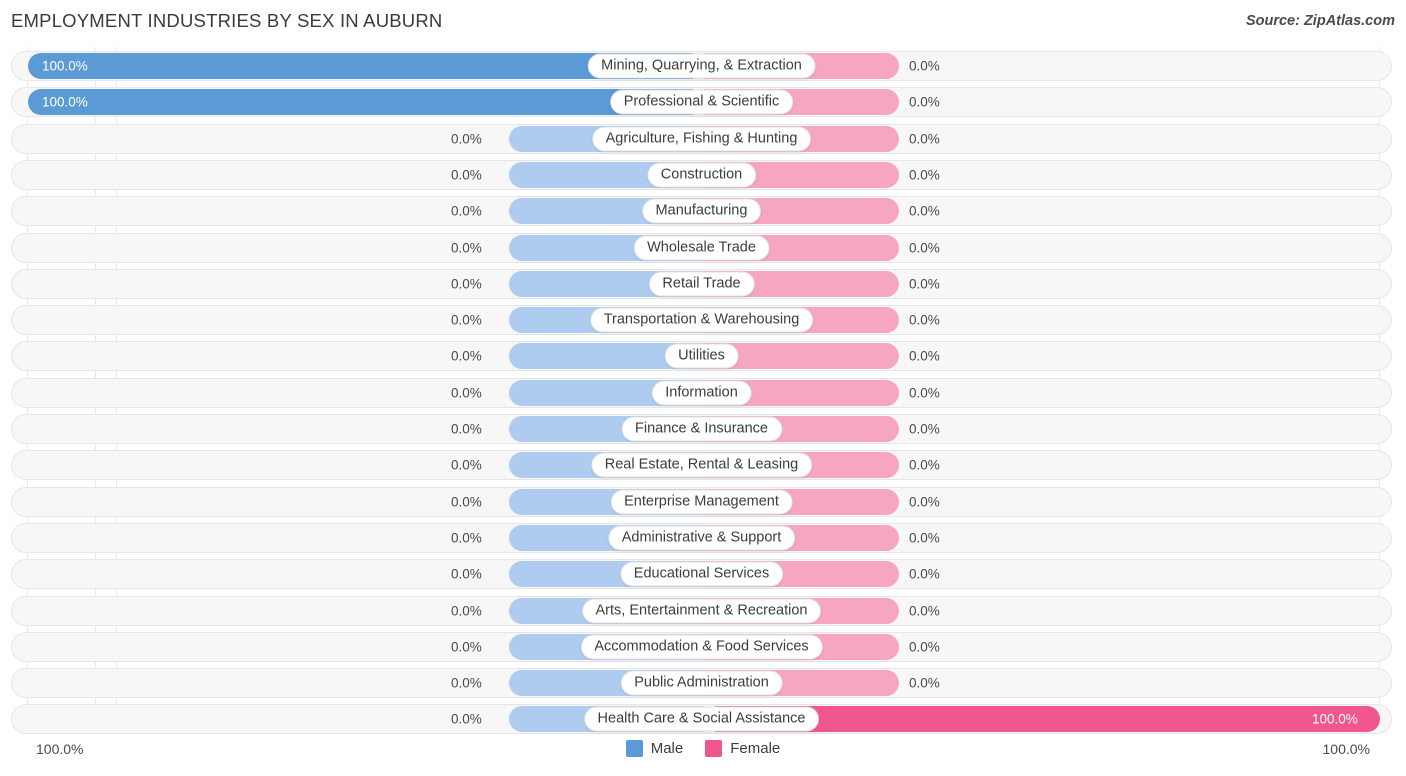 The width and height of the screenshot is (1406, 776). What do you see at coordinates (1320, 21) in the screenshot?
I see `source-attribution: Source: ZipAtlas.com` at bounding box center [1320, 21].